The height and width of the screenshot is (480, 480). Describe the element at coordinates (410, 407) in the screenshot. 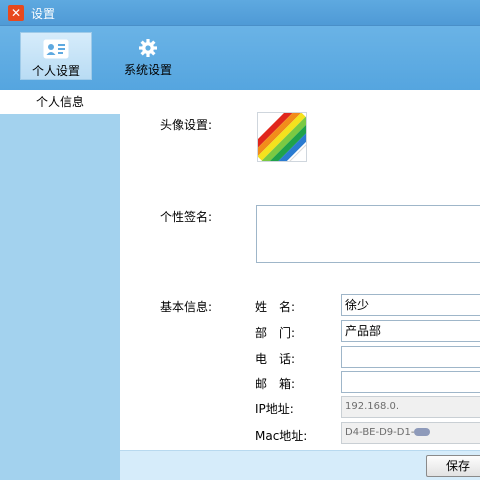

I see `ip-address-field: 192.168.0.` at that location.